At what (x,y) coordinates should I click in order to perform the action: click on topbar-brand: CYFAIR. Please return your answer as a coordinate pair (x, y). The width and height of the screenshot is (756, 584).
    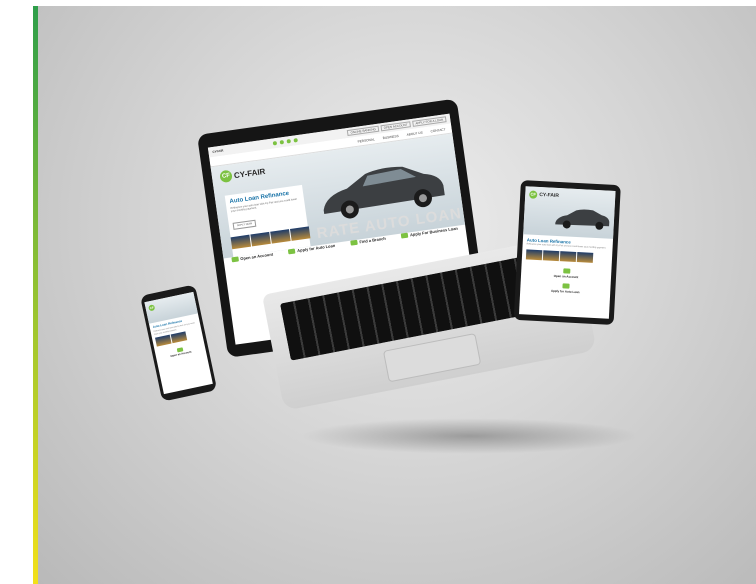
    Looking at the image, I should click on (218, 151).